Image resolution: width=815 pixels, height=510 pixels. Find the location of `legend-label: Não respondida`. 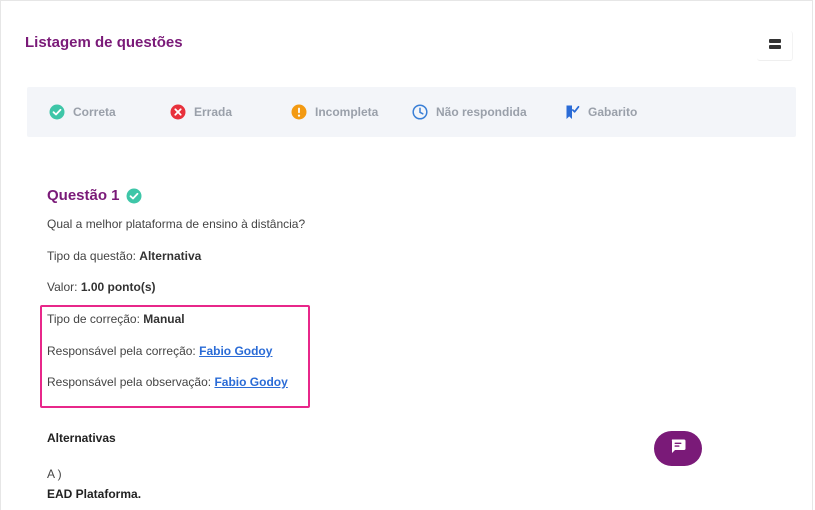

legend-label: Não respondida is located at coordinates (481, 112).